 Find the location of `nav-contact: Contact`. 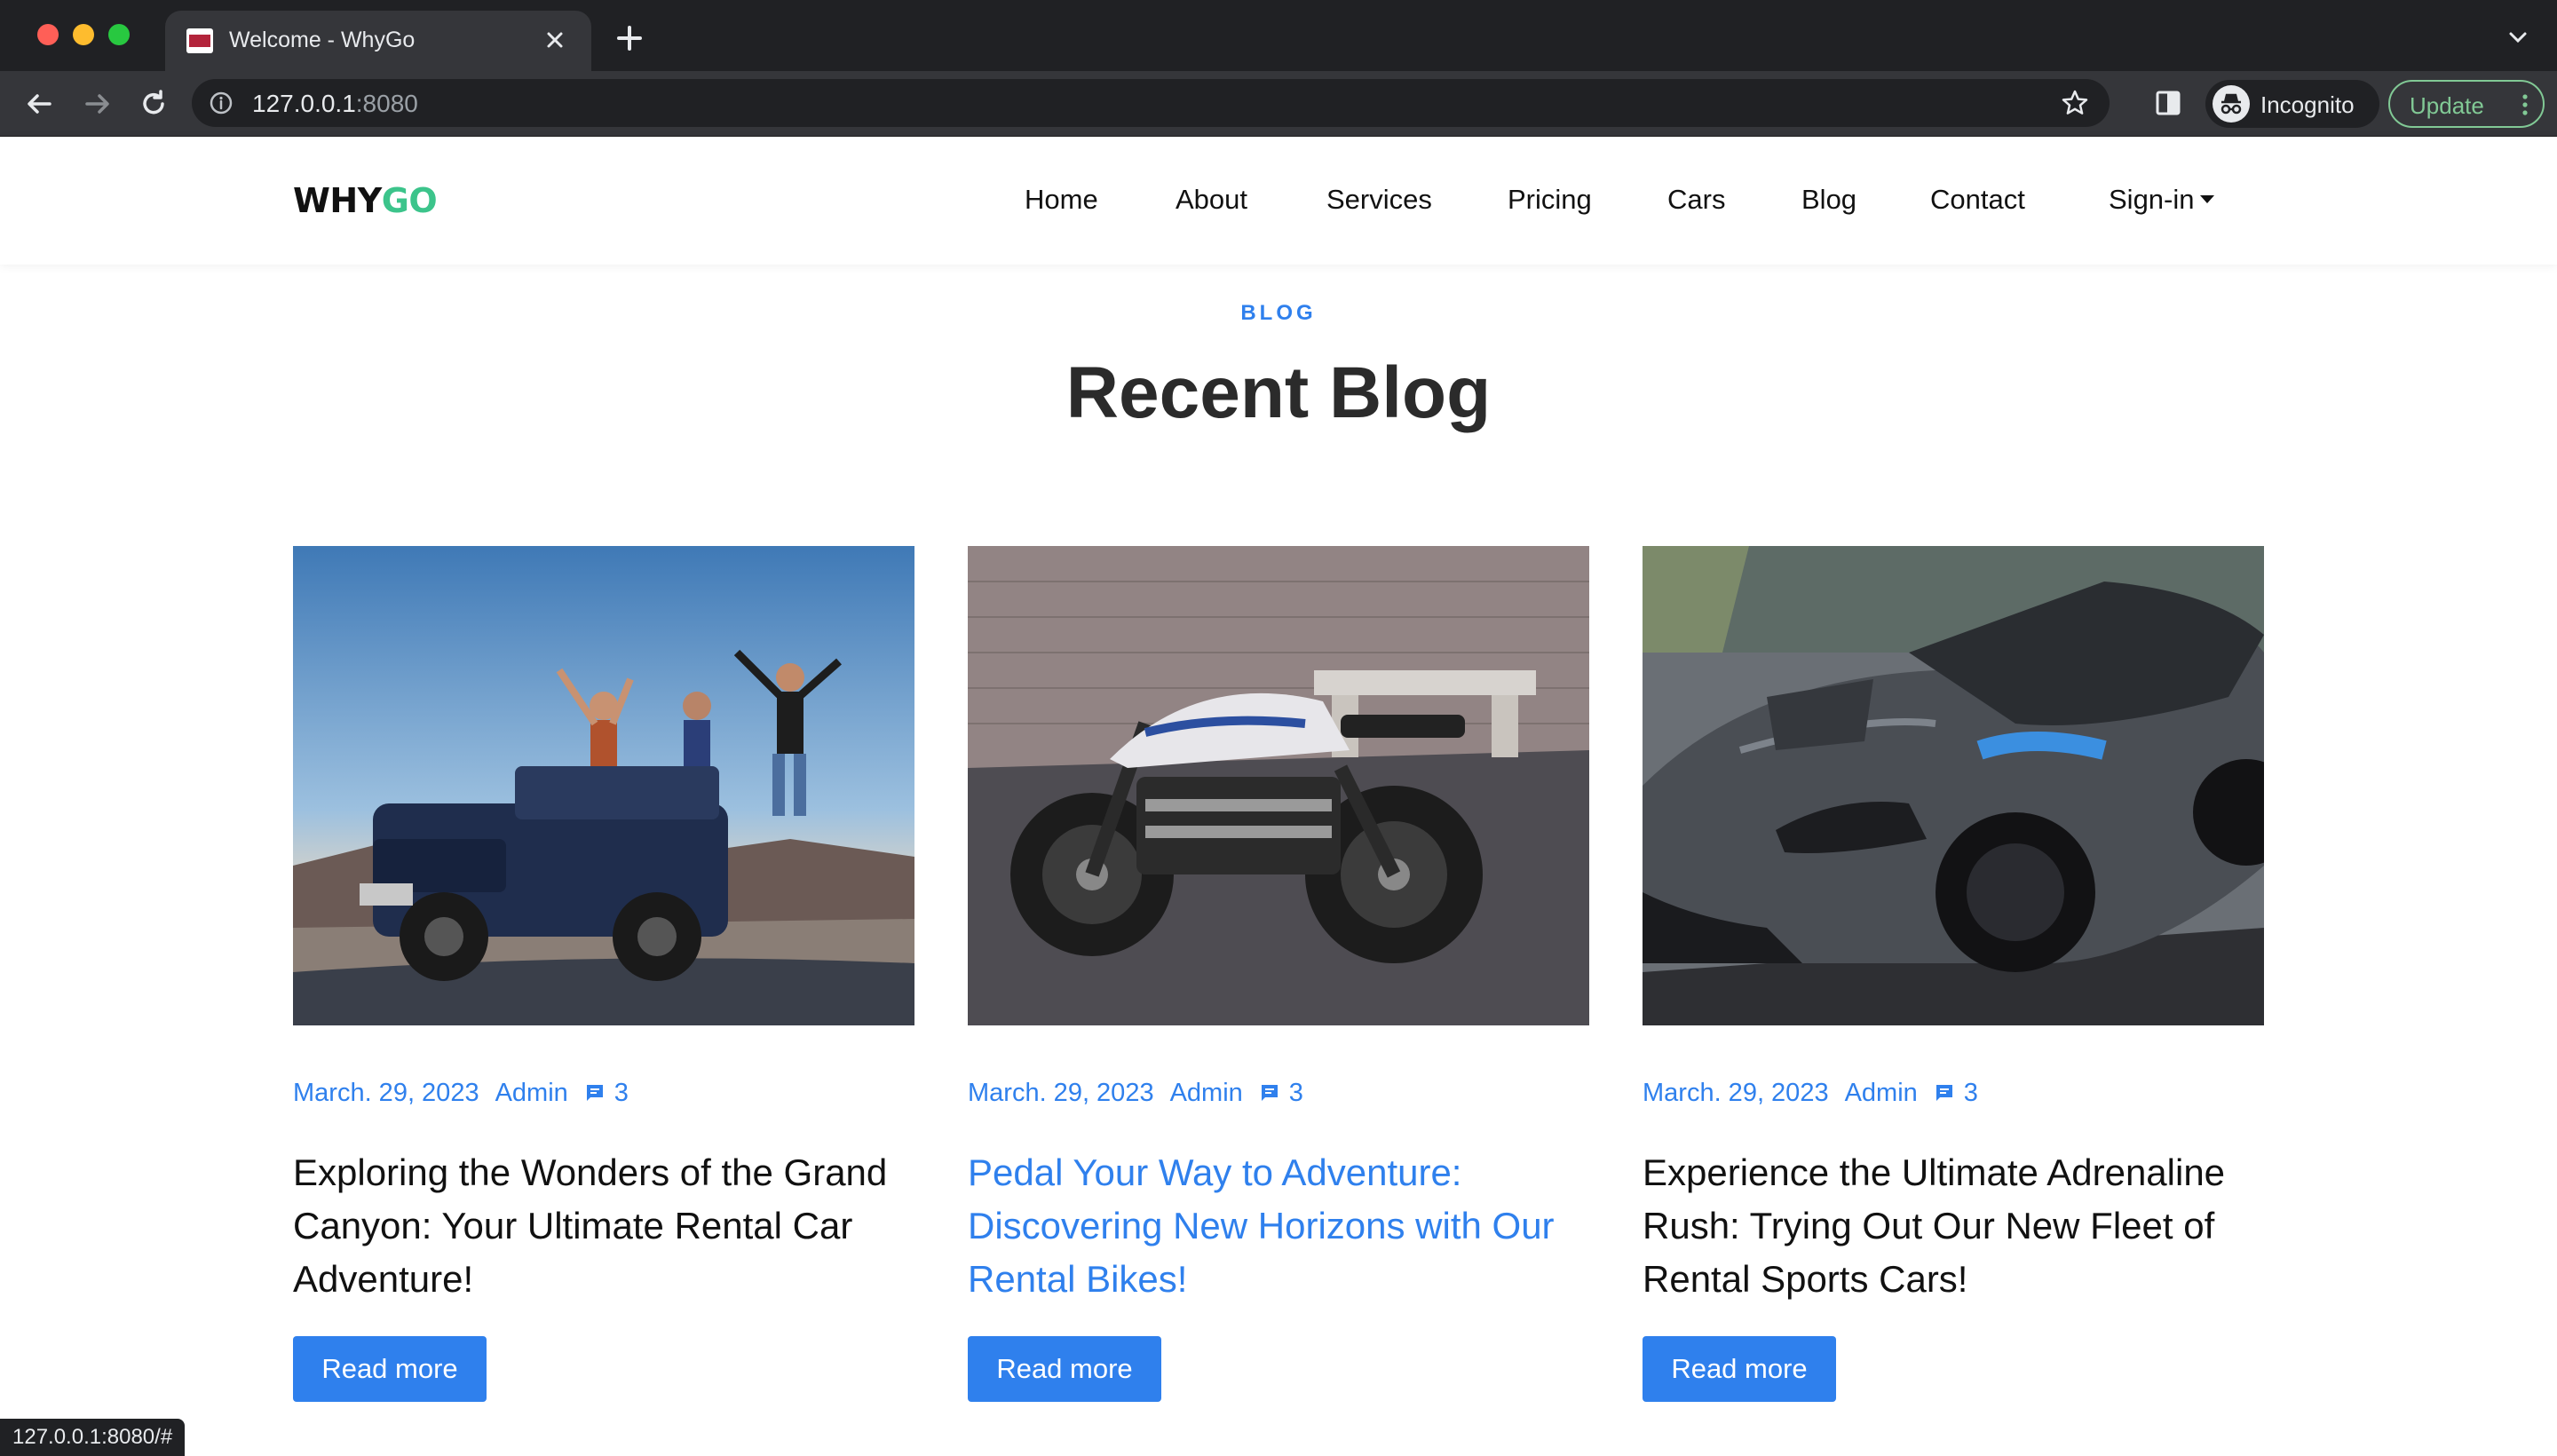

nav-contact: Contact is located at coordinates (1977, 200).